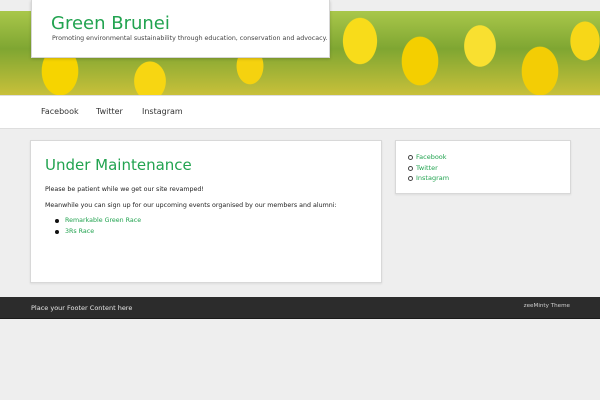 The width and height of the screenshot is (600, 400). What do you see at coordinates (547, 306) in the screenshot?
I see `footer-theme-credit: zeeMinty Theme` at bounding box center [547, 306].